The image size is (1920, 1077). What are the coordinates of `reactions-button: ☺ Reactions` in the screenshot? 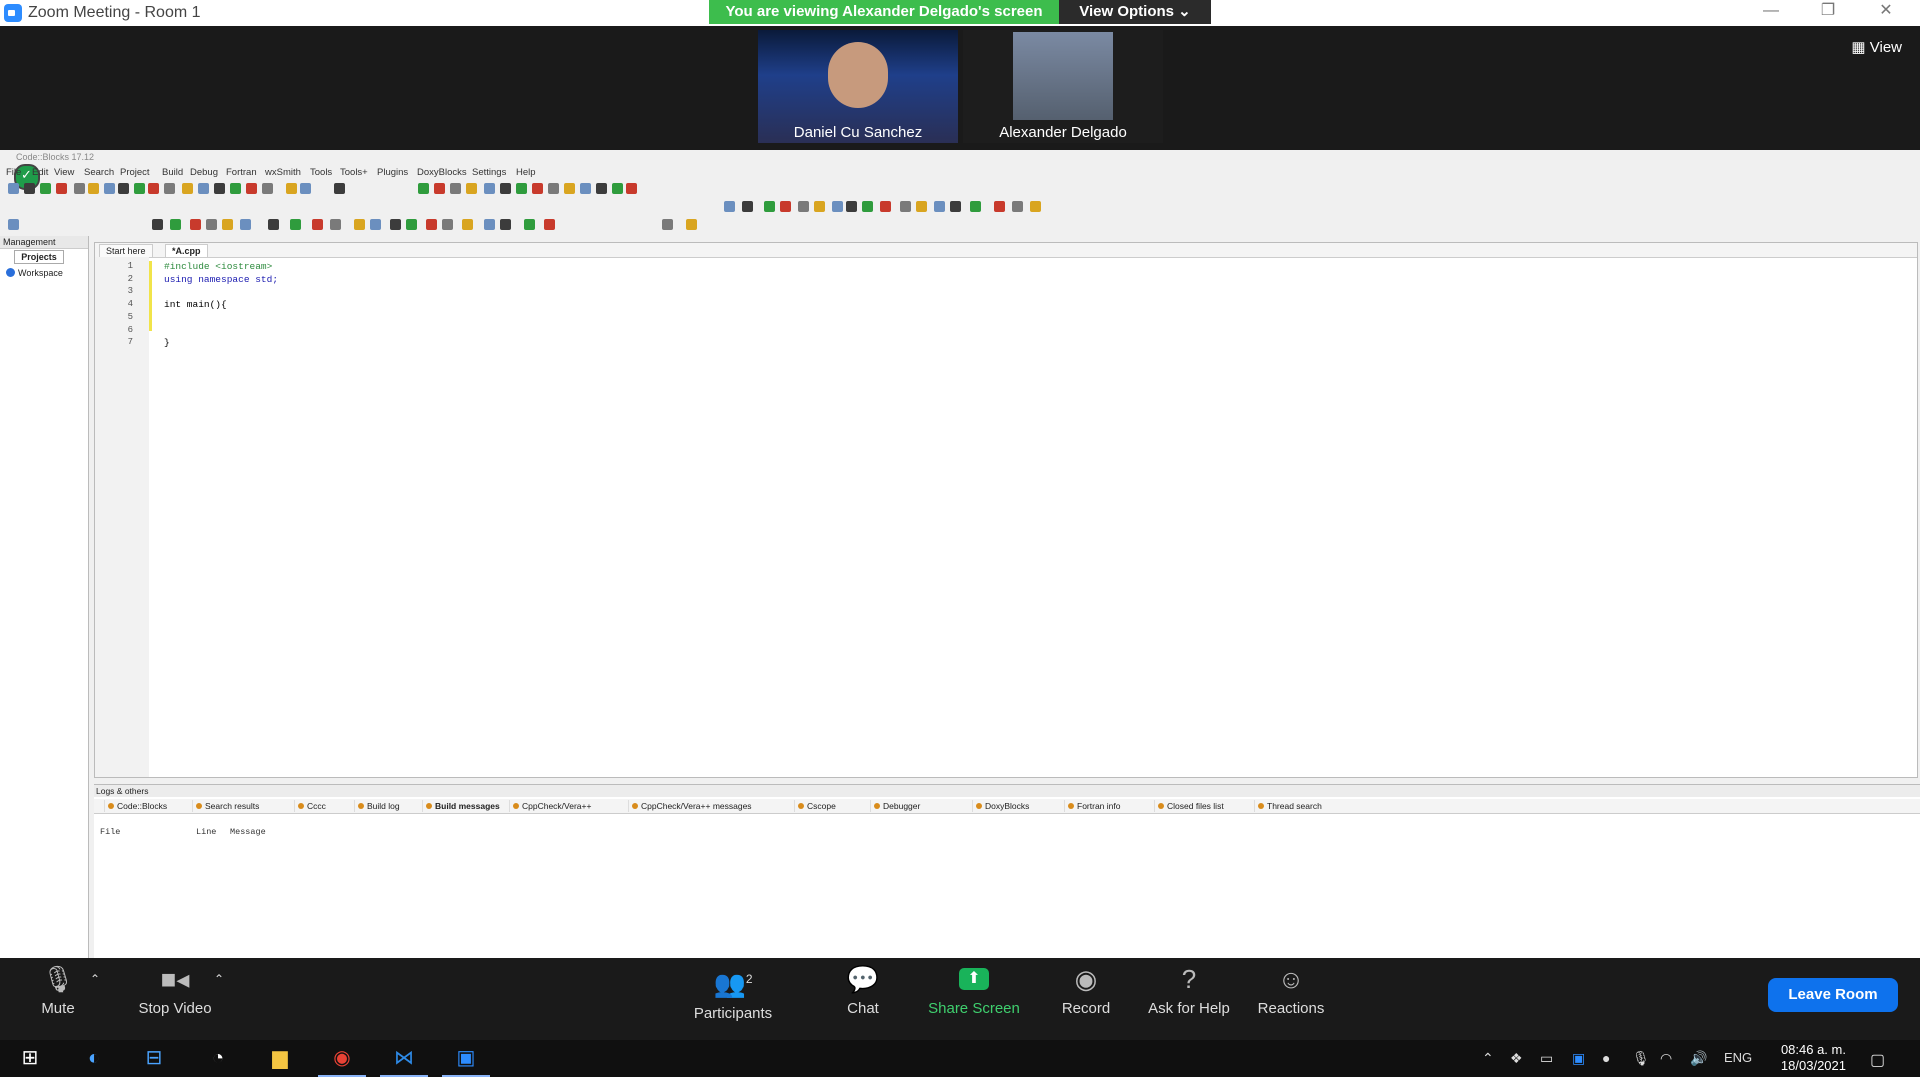 It's located at (1291, 990).